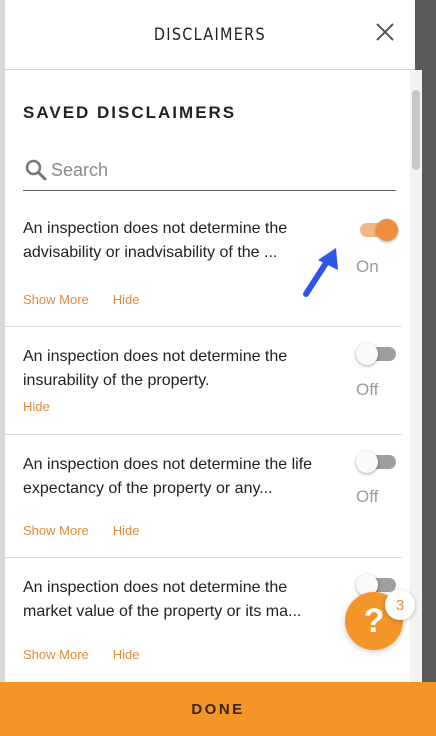 The height and width of the screenshot is (736, 436). I want to click on pointer-arrow-icon, so click(320, 272).